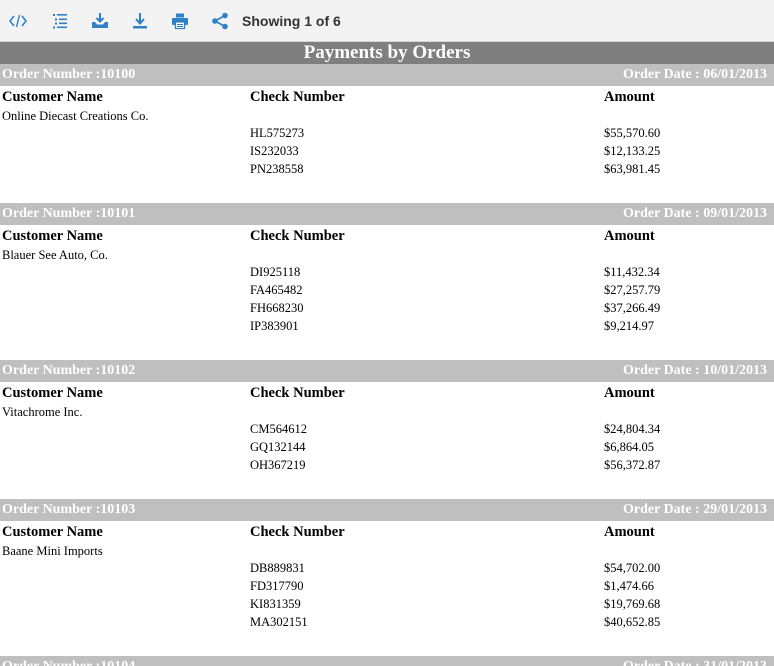 The width and height of the screenshot is (774, 666). What do you see at coordinates (632, 604) in the screenshot?
I see `payment-amount: $19,769.68` at bounding box center [632, 604].